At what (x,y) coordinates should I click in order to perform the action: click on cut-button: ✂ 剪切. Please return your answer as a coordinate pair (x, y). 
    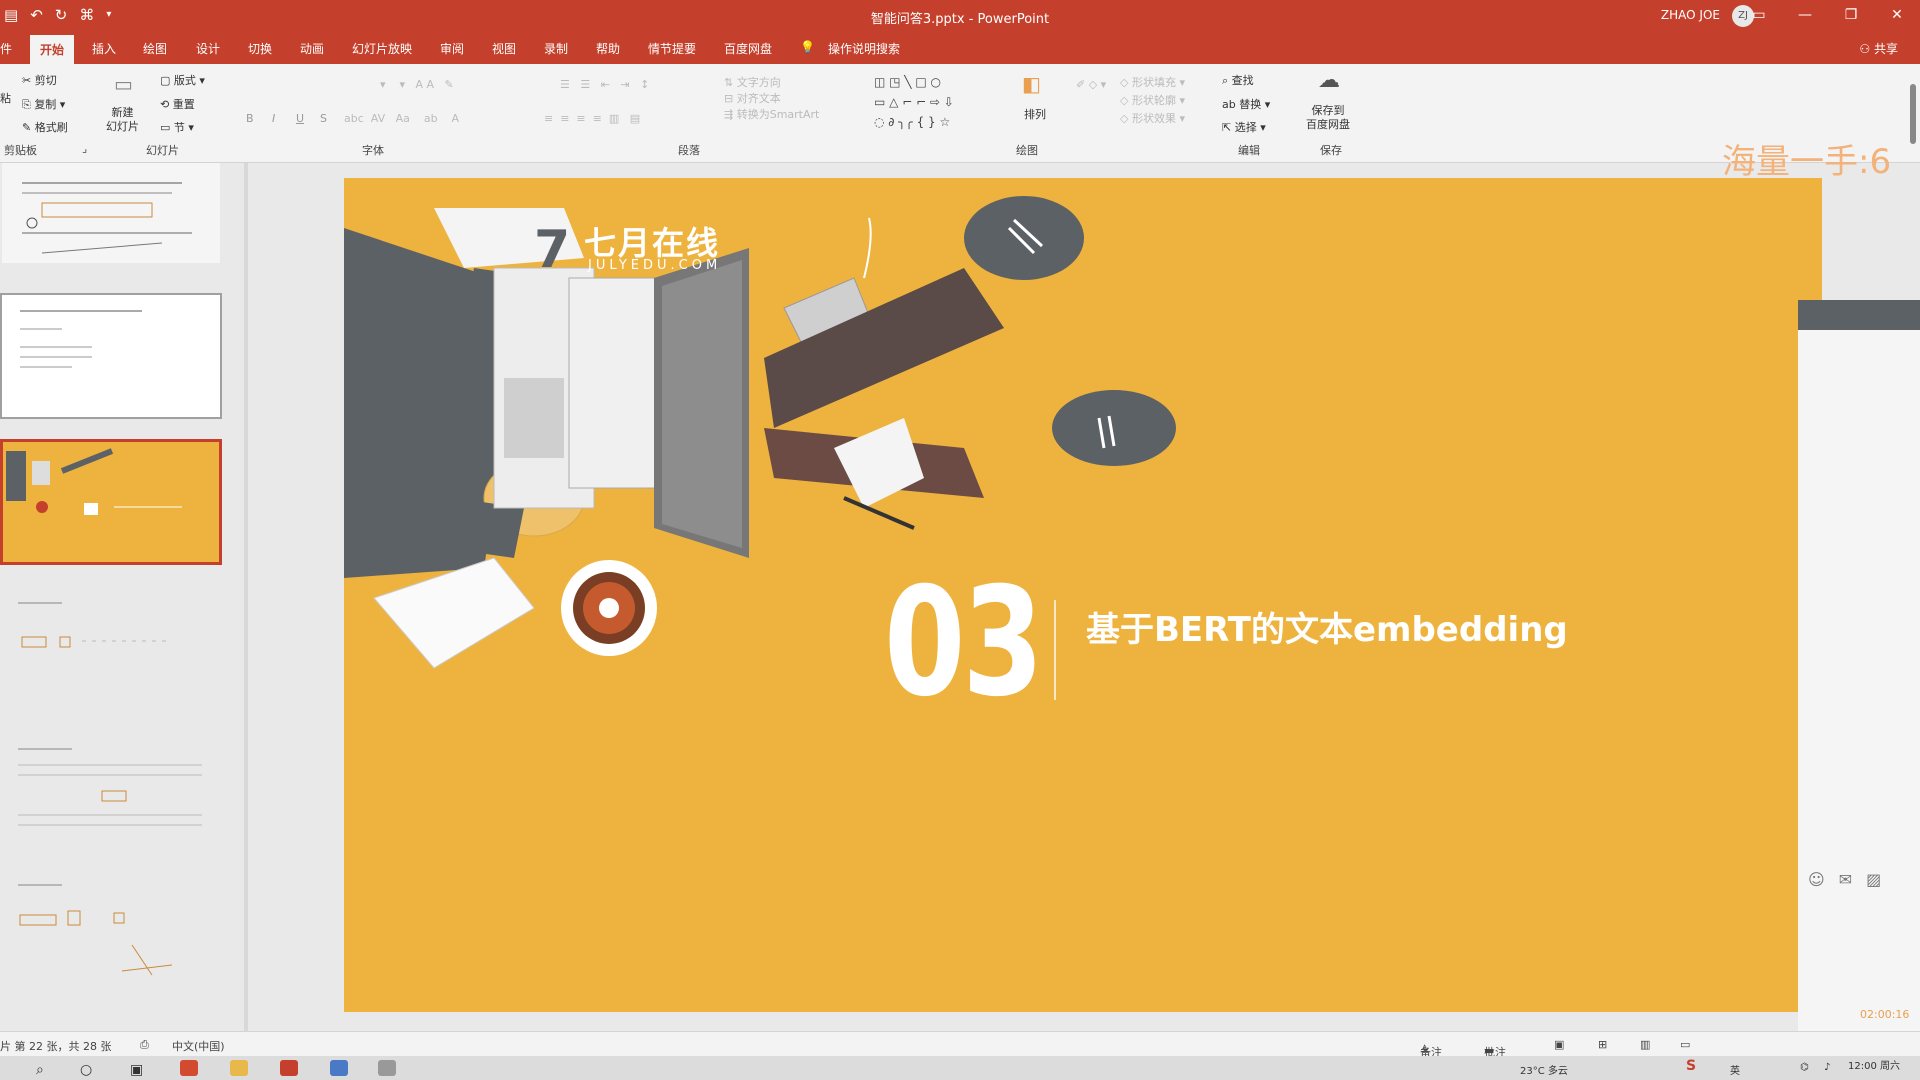
    Looking at the image, I should click on (39, 80).